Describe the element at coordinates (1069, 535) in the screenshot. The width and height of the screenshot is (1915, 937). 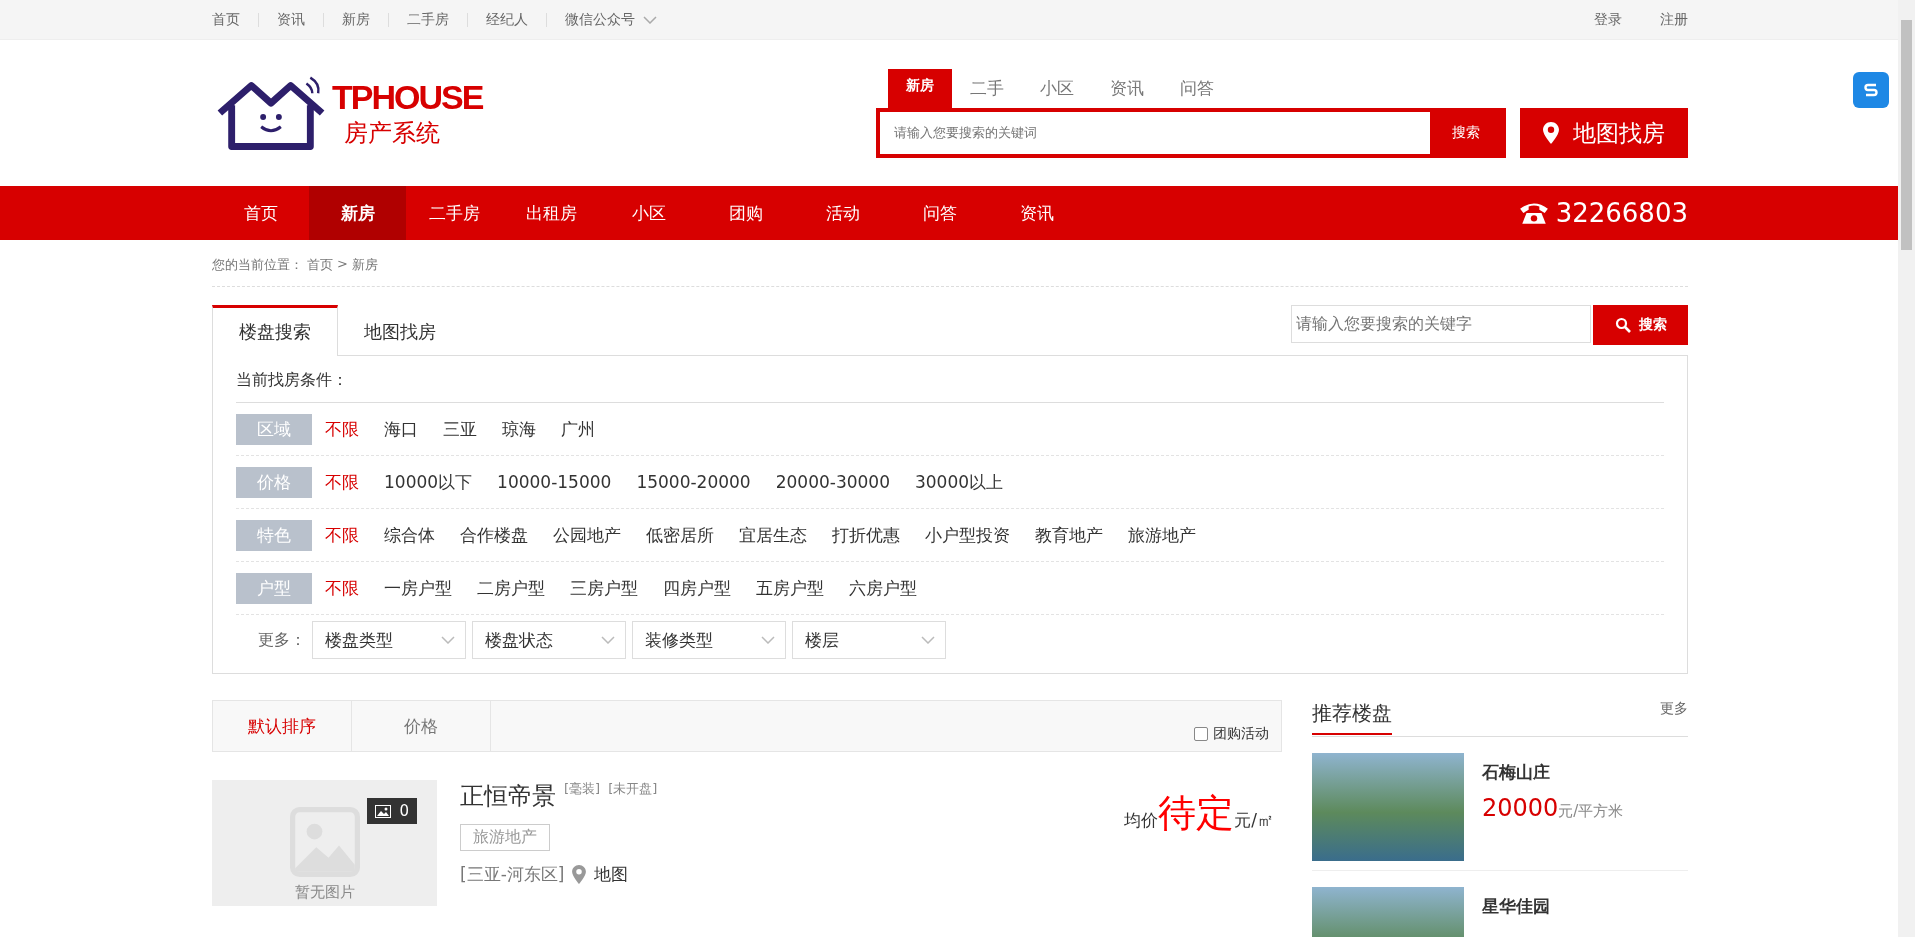
I see `filter-option: 教育地产` at that location.